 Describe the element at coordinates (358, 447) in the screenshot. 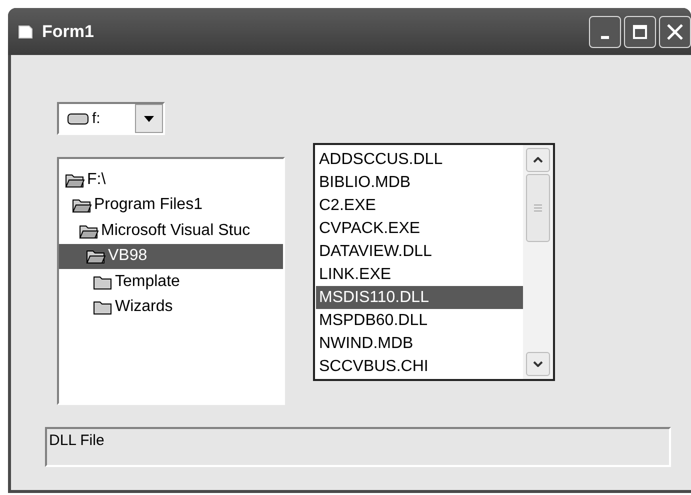

I see `status-label: DLL File` at that location.